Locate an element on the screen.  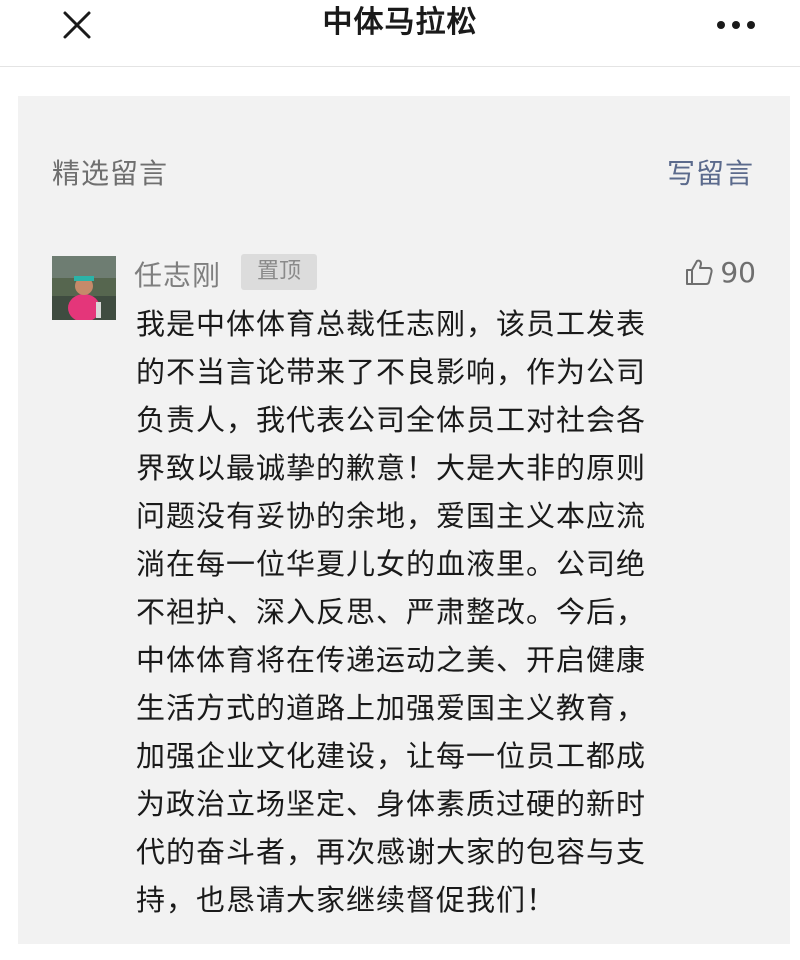
comment-line: 淌在每一位华夏儿女的血液里。公司绝 is located at coordinates (391, 564).